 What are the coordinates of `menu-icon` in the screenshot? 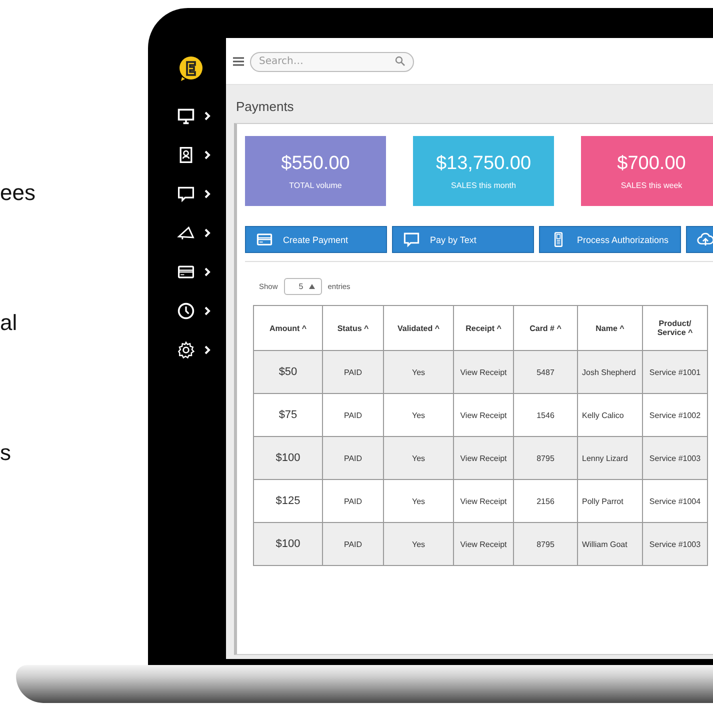 It's located at (238, 61).